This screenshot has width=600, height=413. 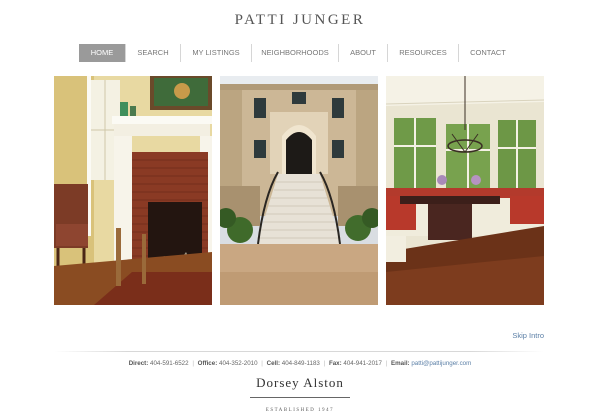 What do you see at coordinates (153, 53) in the screenshot?
I see `nav-search: SEARCH` at bounding box center [153, 53].